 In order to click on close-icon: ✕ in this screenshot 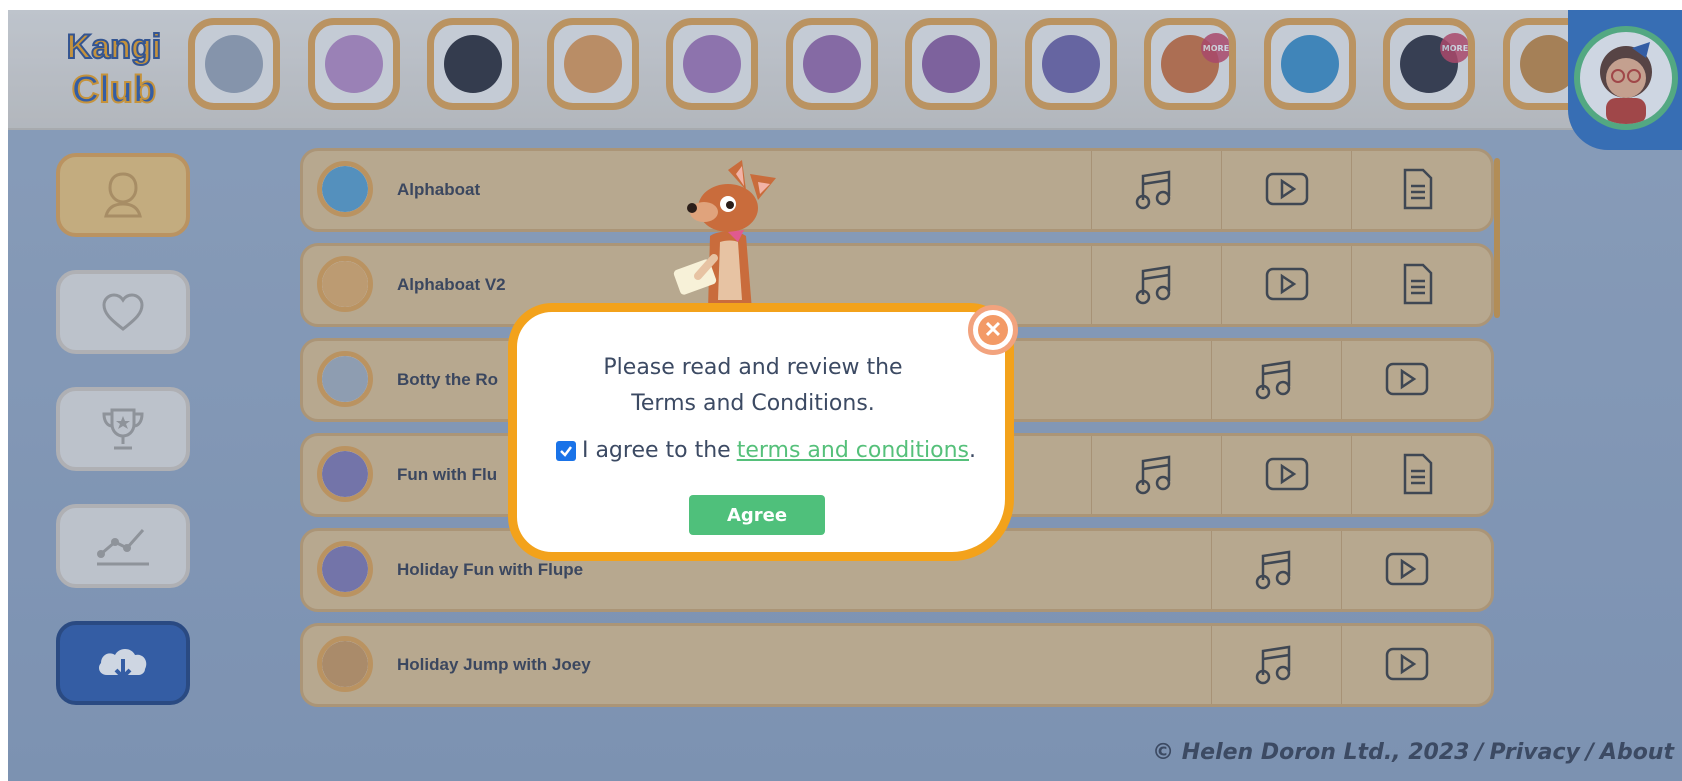, I will do `click(993, 330)`.